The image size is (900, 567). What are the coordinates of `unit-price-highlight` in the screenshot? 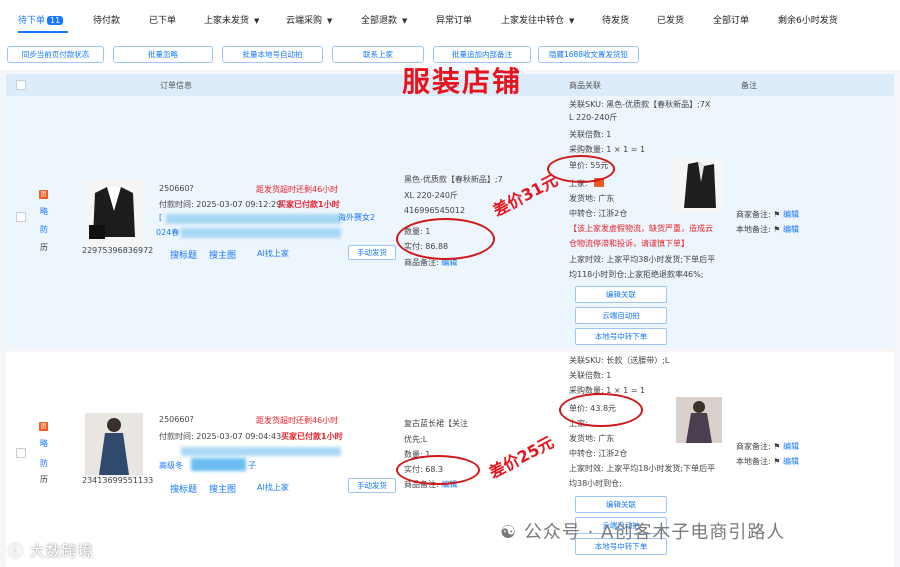 It's located at (581, 169).